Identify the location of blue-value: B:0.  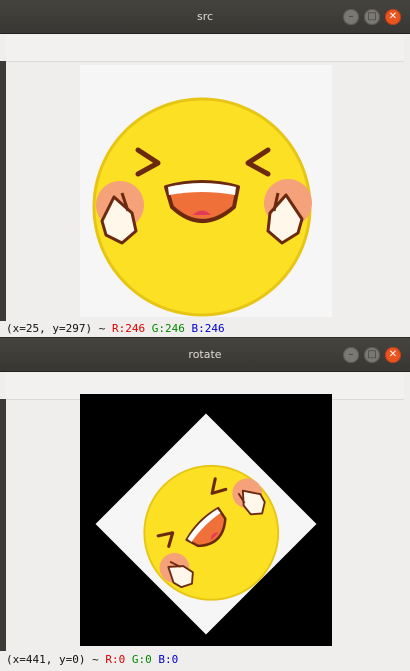
(168, 659).